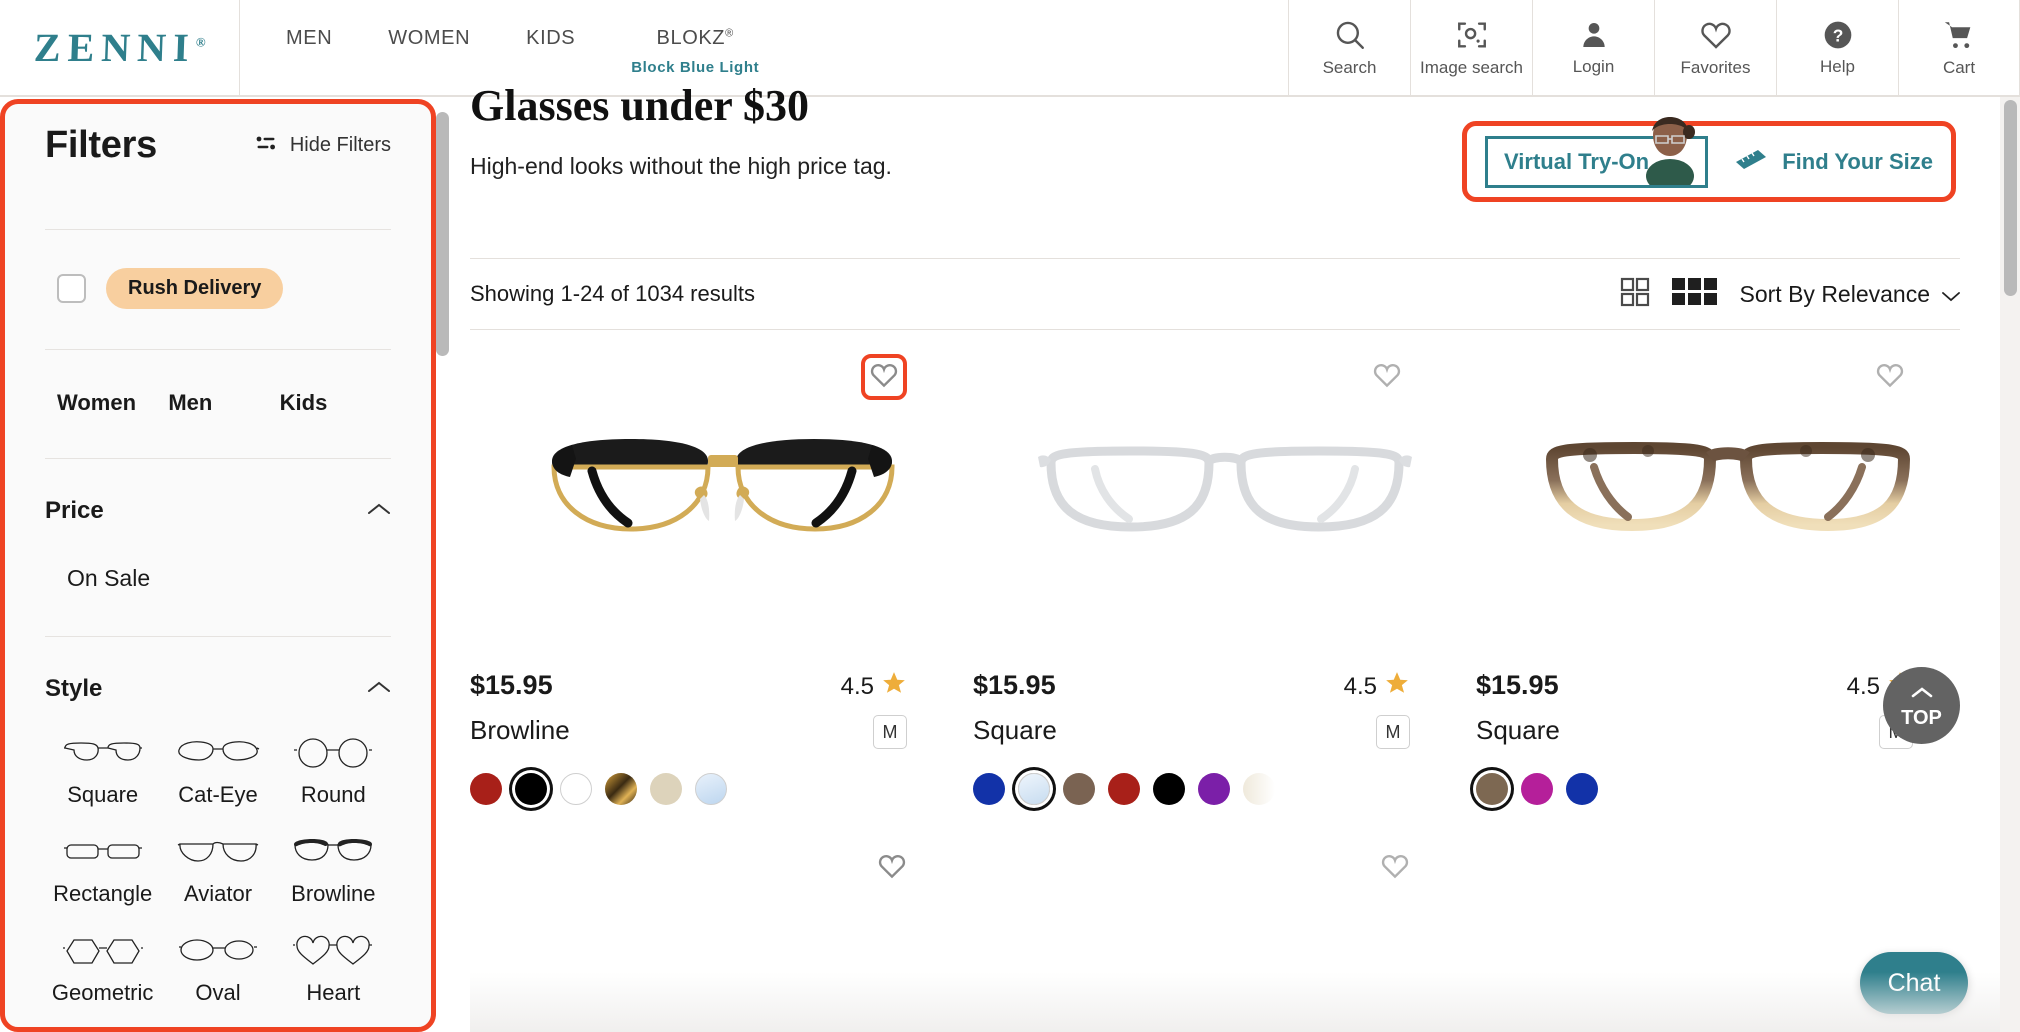  I want to click on product-shape: Browline, so click(520, 730).